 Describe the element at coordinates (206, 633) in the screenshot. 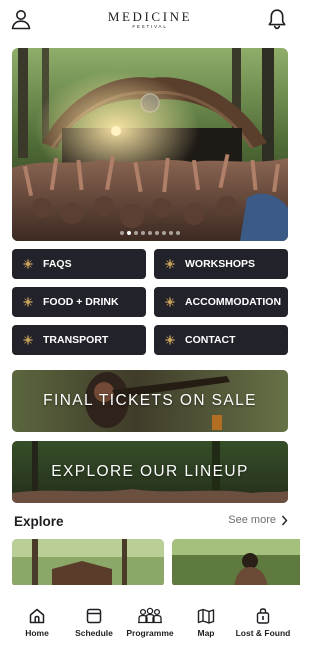

I see `nav-map-label: Map` at that location.